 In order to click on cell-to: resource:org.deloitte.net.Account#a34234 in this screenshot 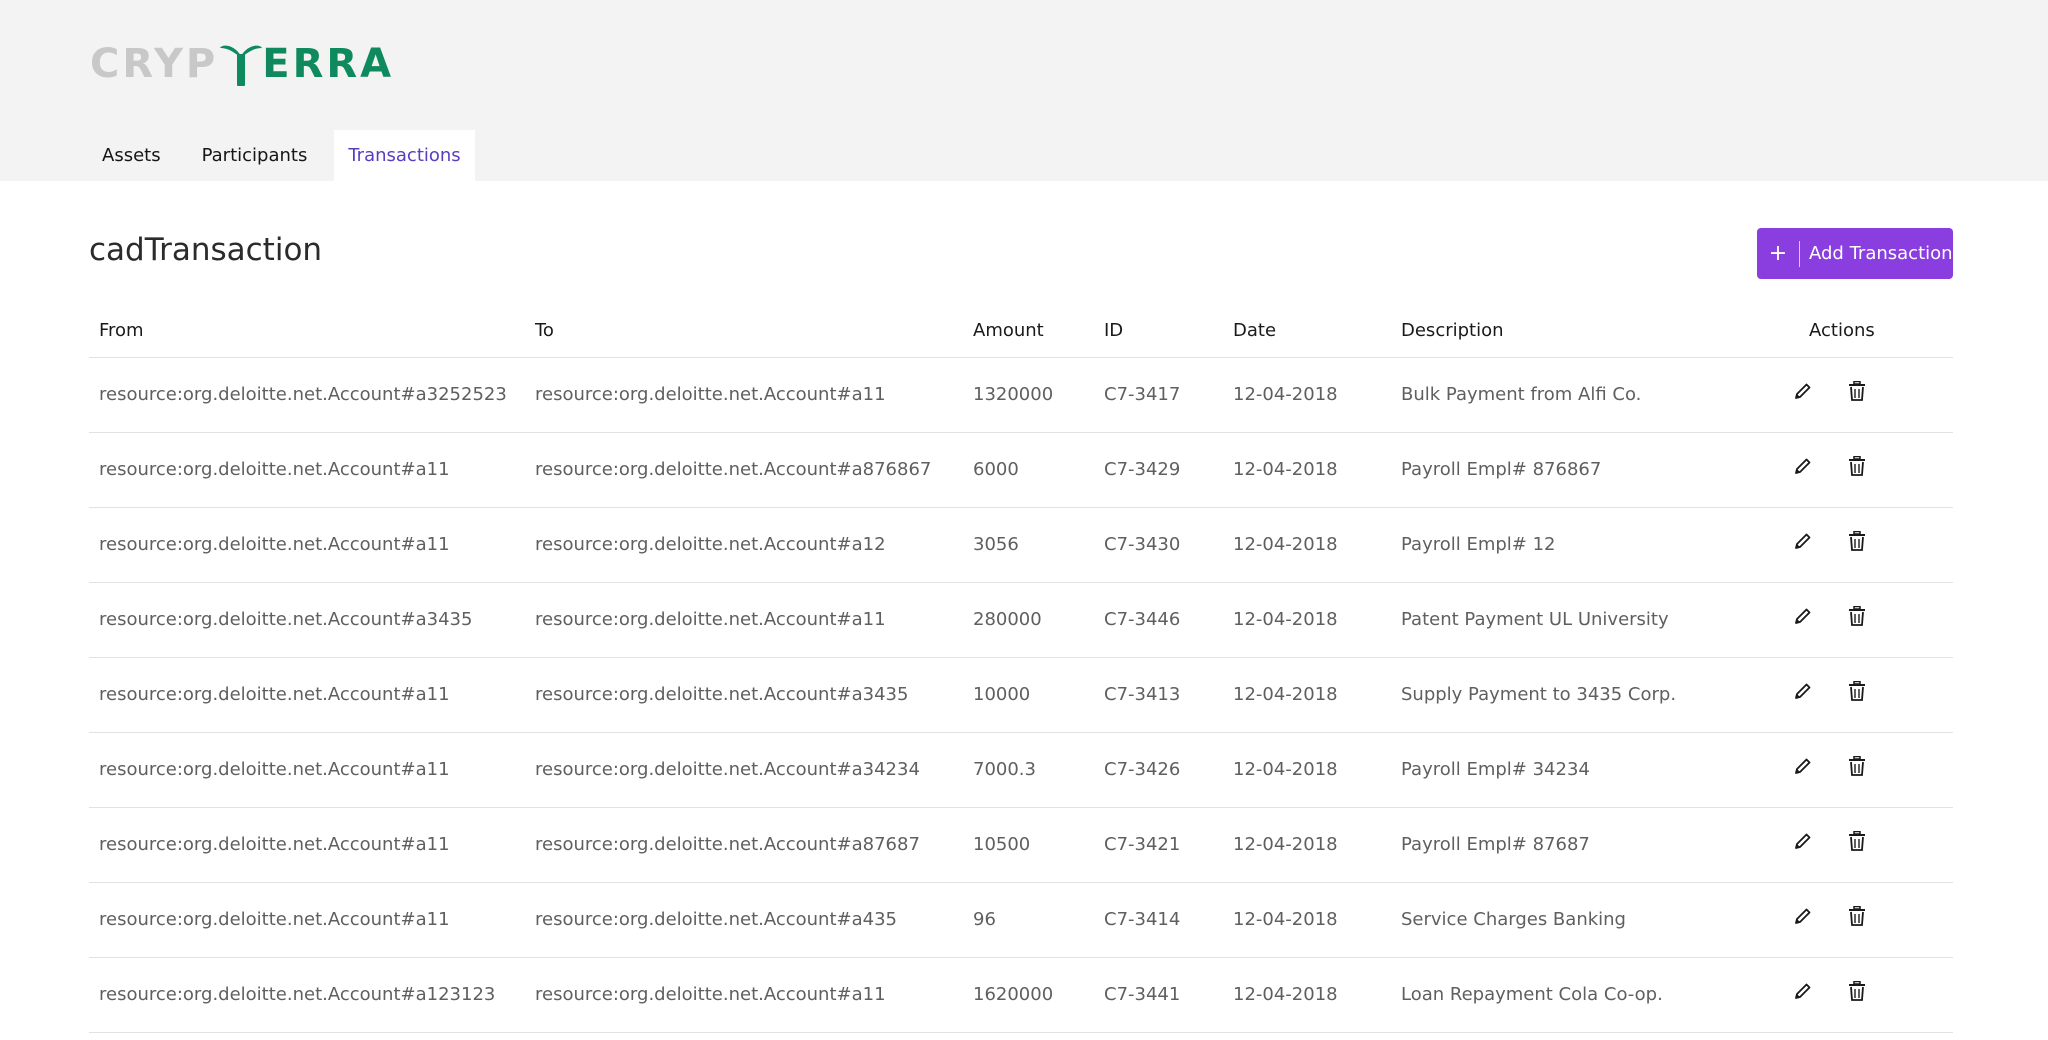, I will do `click(727, 769)`.